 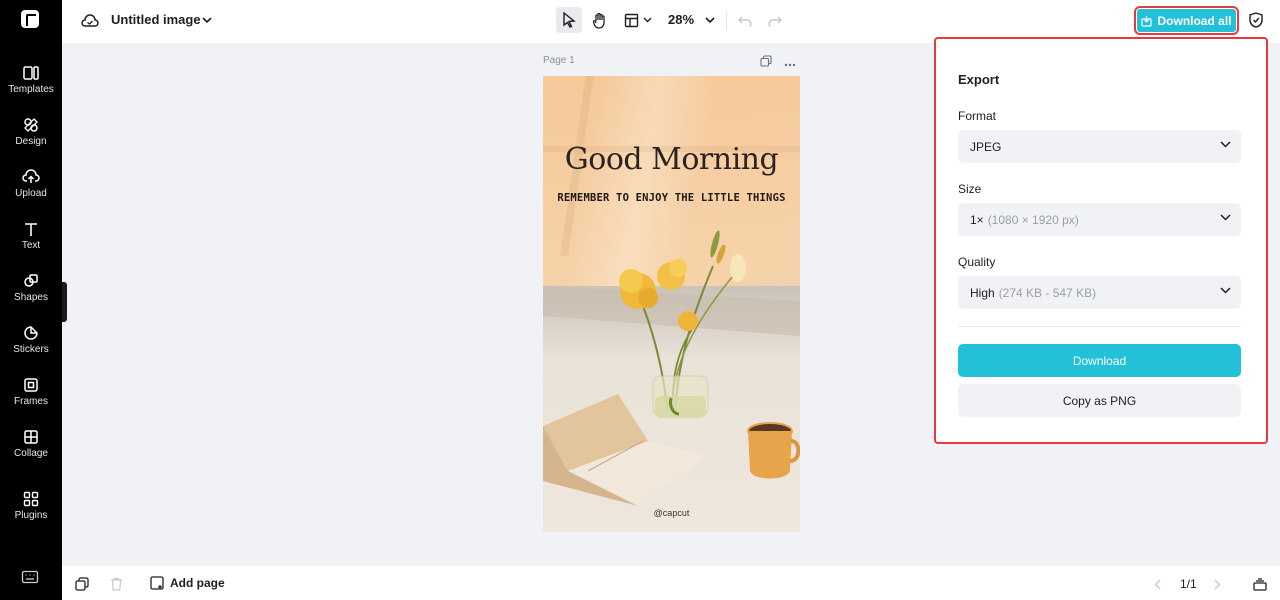 I want to click on capcut-logo-icon, so click(x=30, y=19).